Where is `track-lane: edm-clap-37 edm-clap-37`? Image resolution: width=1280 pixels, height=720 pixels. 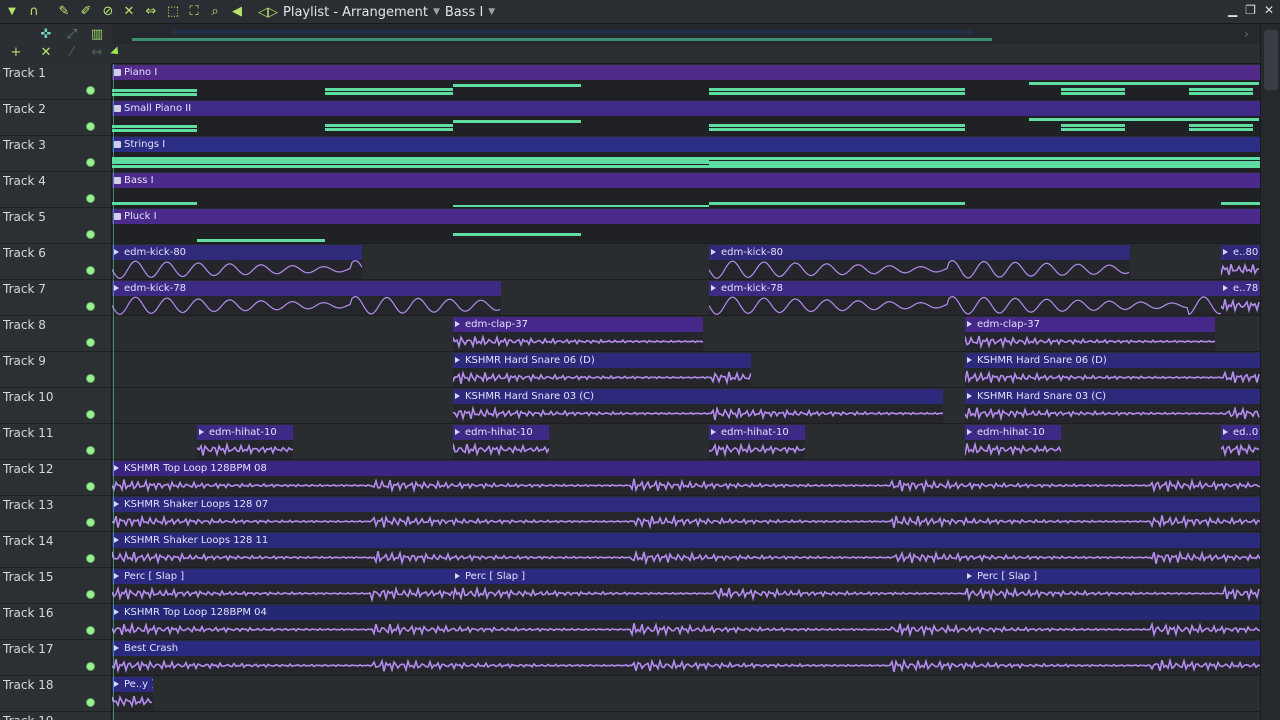
track-lane: edm-clap-37 edm-clap-37 is located at coordinates (686, 334).